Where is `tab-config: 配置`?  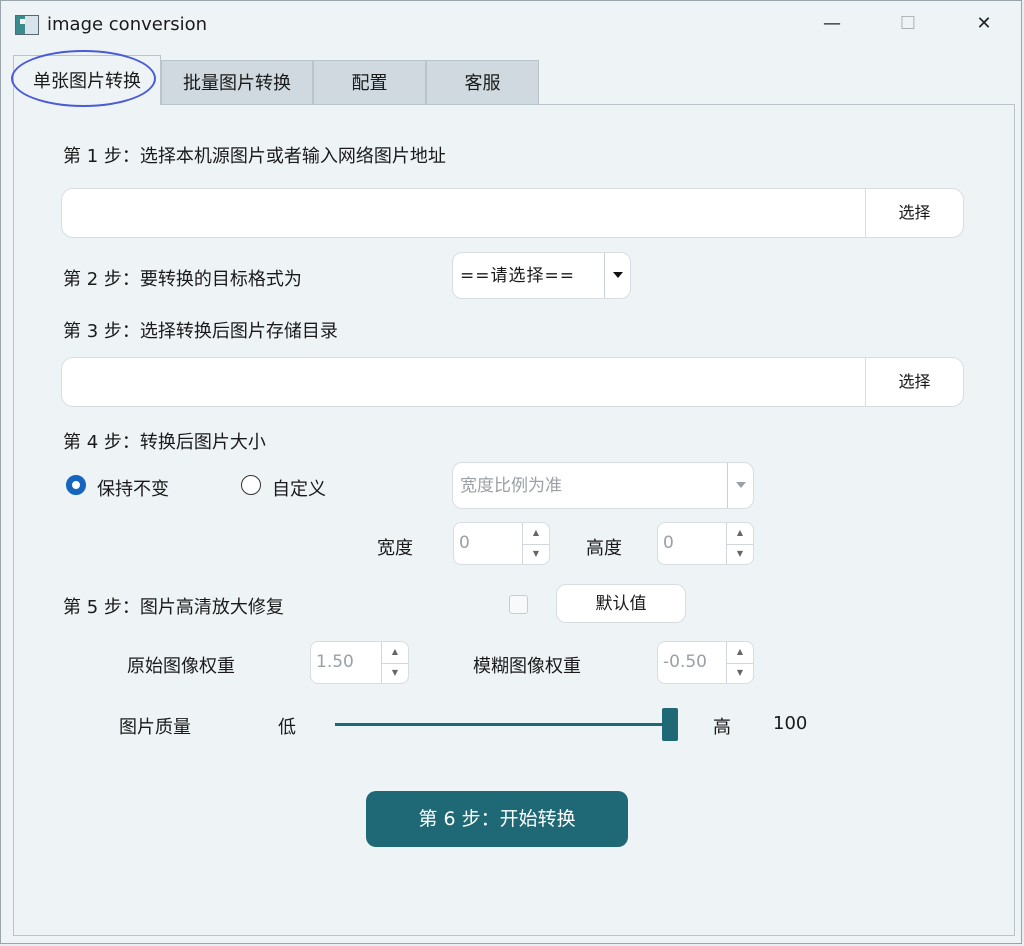 tab-config: 配置 is located at coordinates (369, 82).